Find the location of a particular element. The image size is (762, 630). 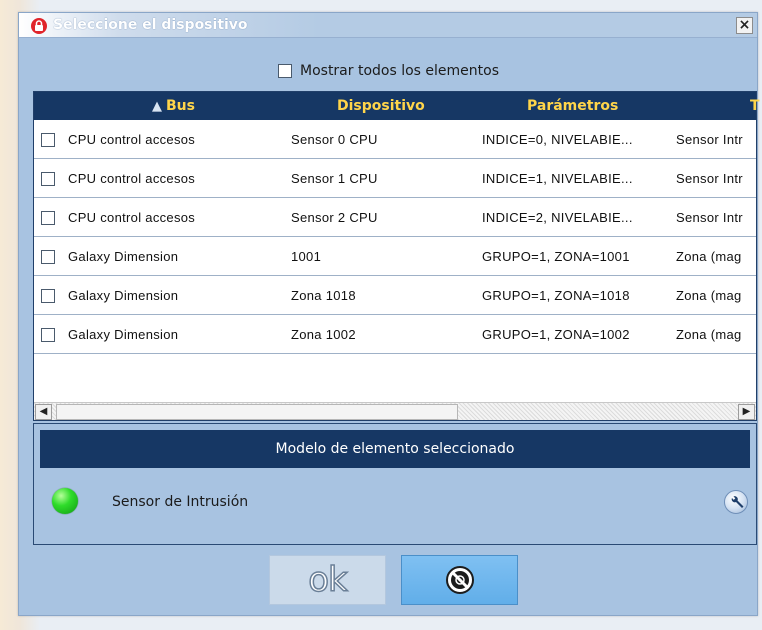

wrench-icon is located at coordinates (736, 502).